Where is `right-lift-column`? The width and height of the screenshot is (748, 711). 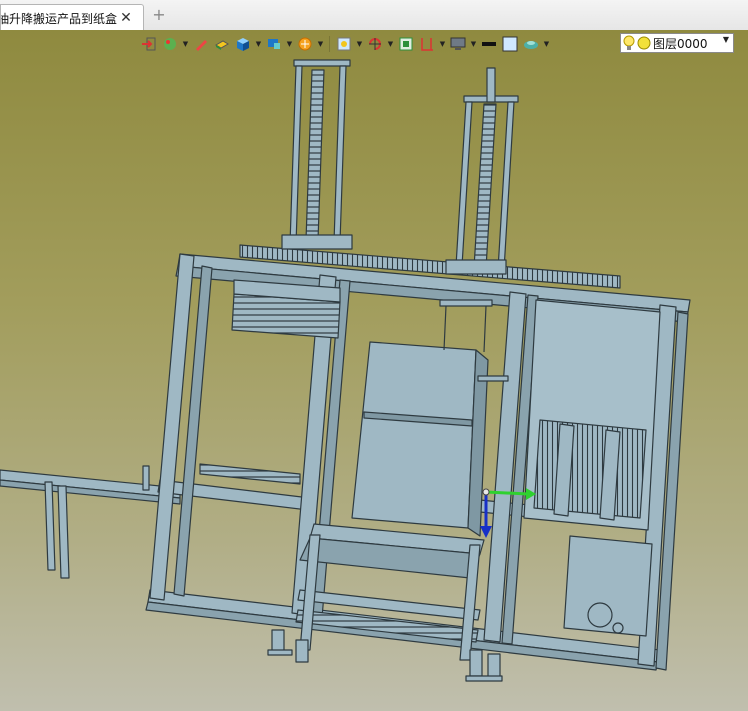
right-lift-column is located at coordinates (482, 171).